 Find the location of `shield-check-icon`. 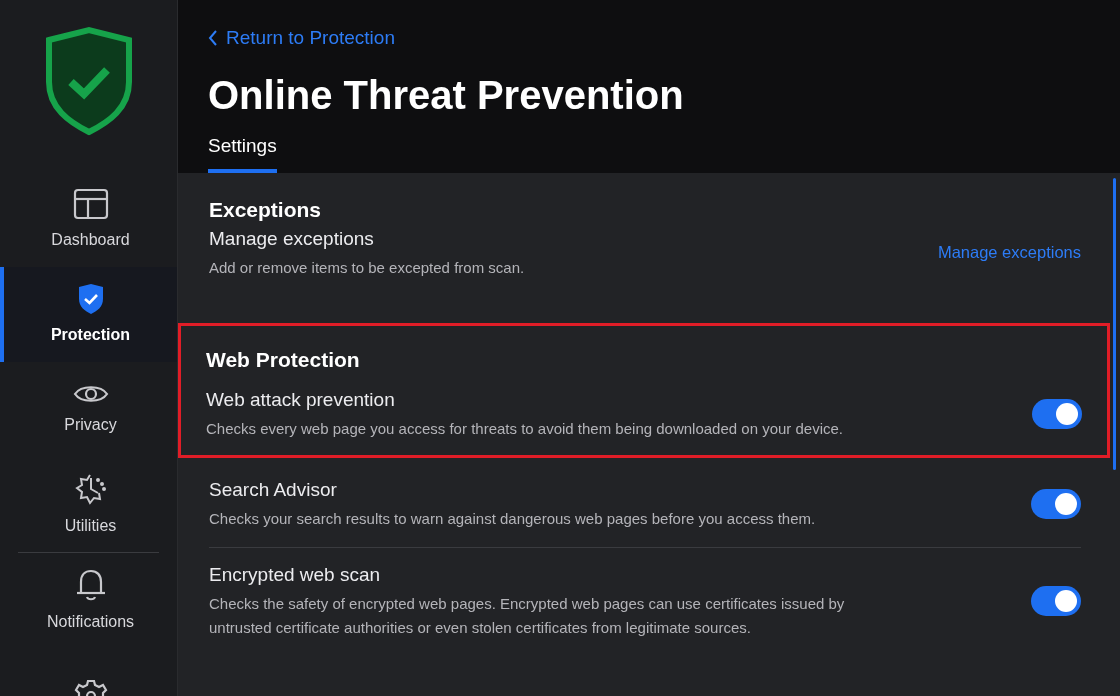

shield-check-icon is located at coordinates (90, 298).